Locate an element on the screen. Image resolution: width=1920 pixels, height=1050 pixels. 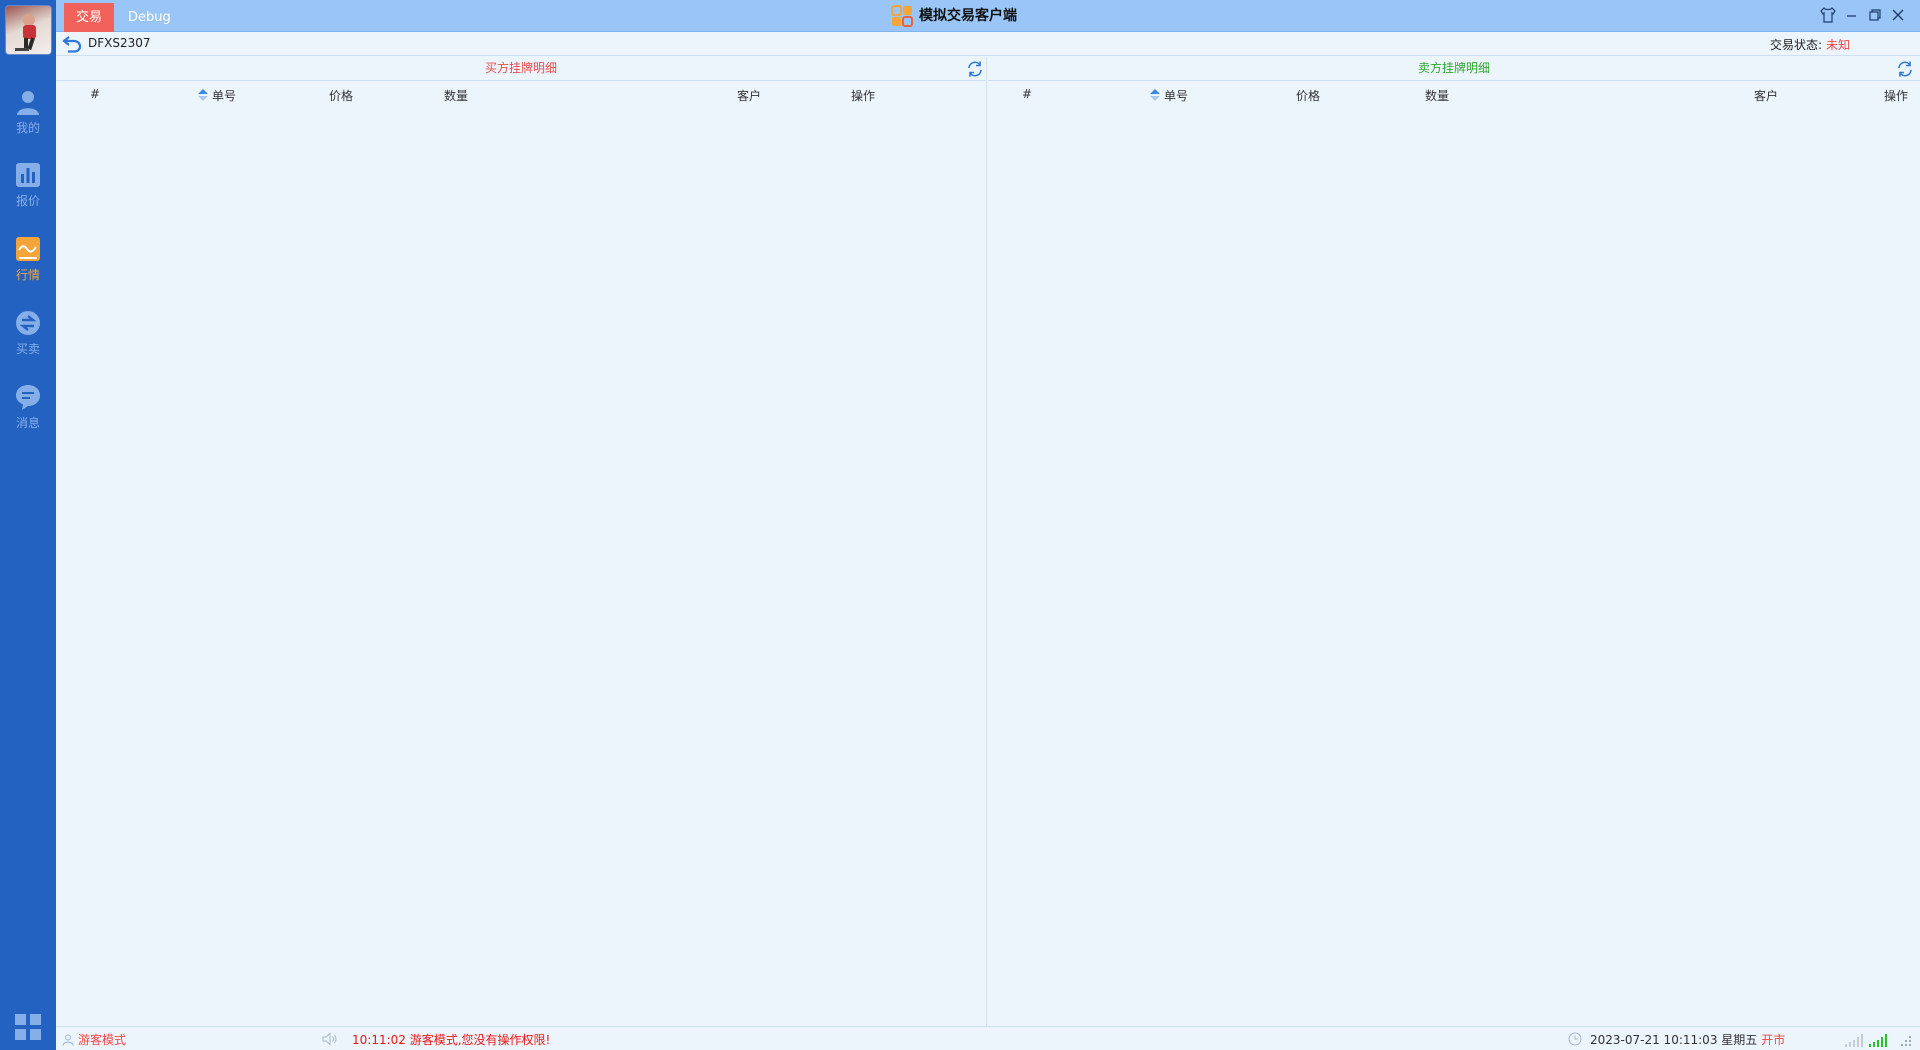
wave-icon is located at coordinates (28, 249).